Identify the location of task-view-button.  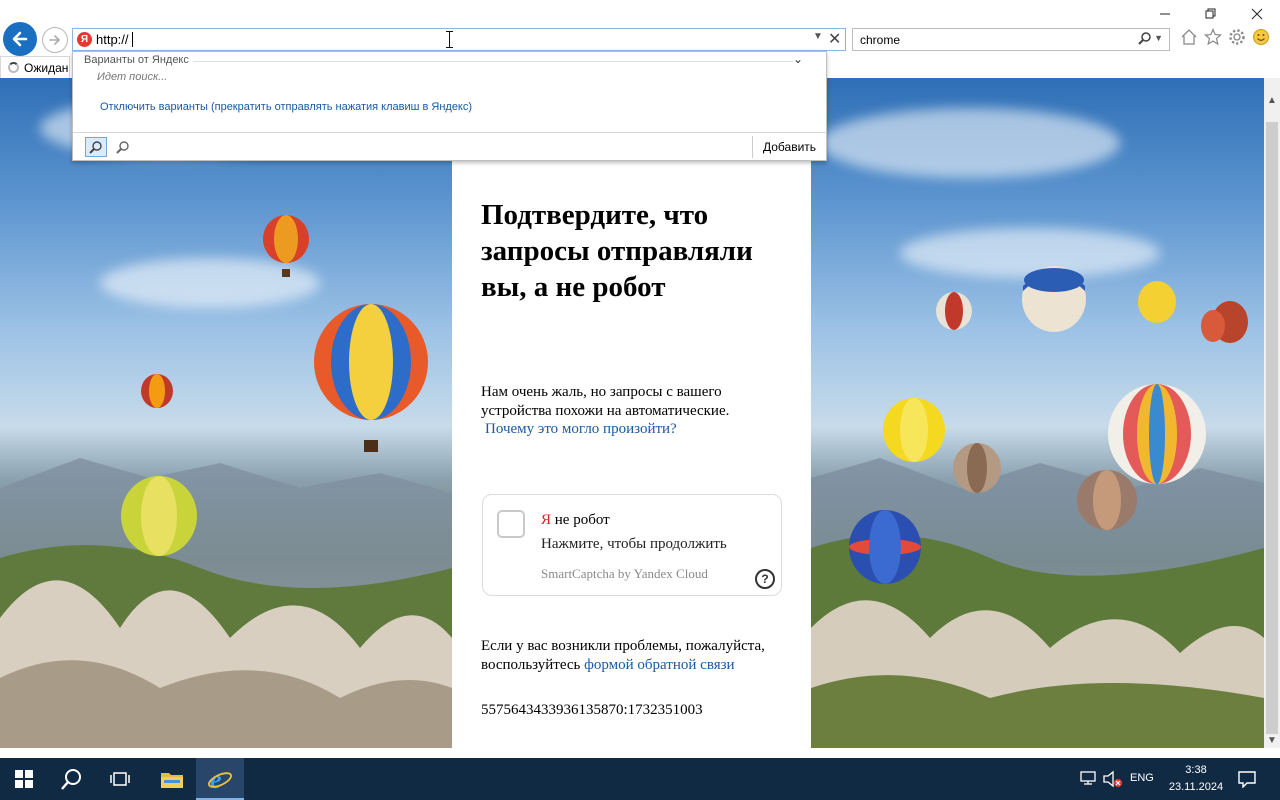
(120, 779).